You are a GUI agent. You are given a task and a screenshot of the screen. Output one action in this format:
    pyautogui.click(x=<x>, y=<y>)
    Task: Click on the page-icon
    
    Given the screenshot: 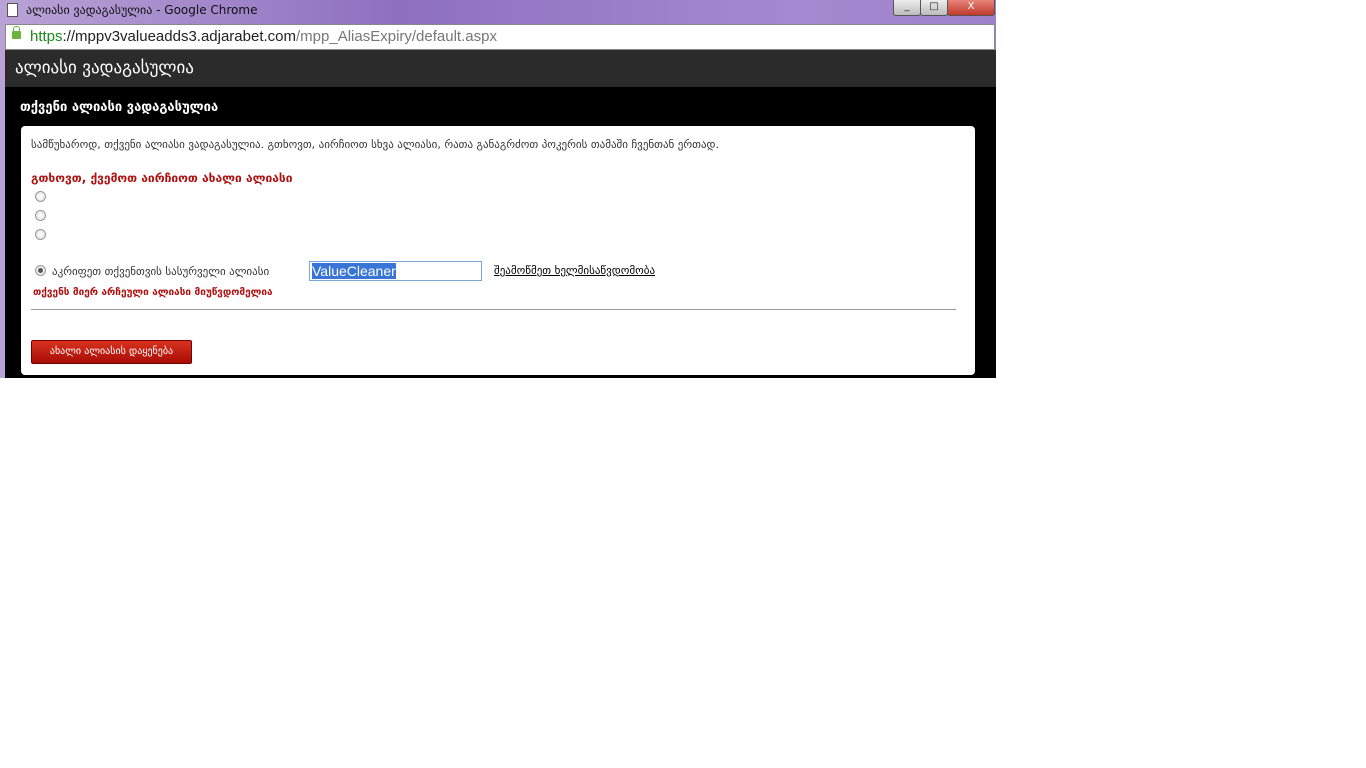 What is the action you would take?
    pyautogui.click(x=12, y=10)
    